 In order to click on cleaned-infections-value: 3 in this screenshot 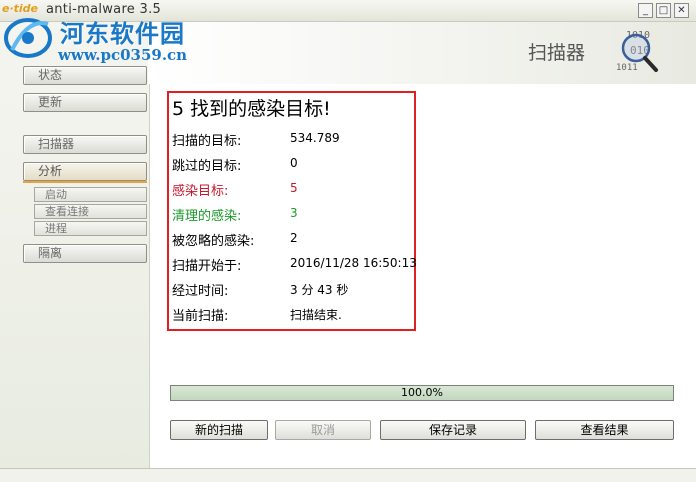, I will do `click(294, 213)`.